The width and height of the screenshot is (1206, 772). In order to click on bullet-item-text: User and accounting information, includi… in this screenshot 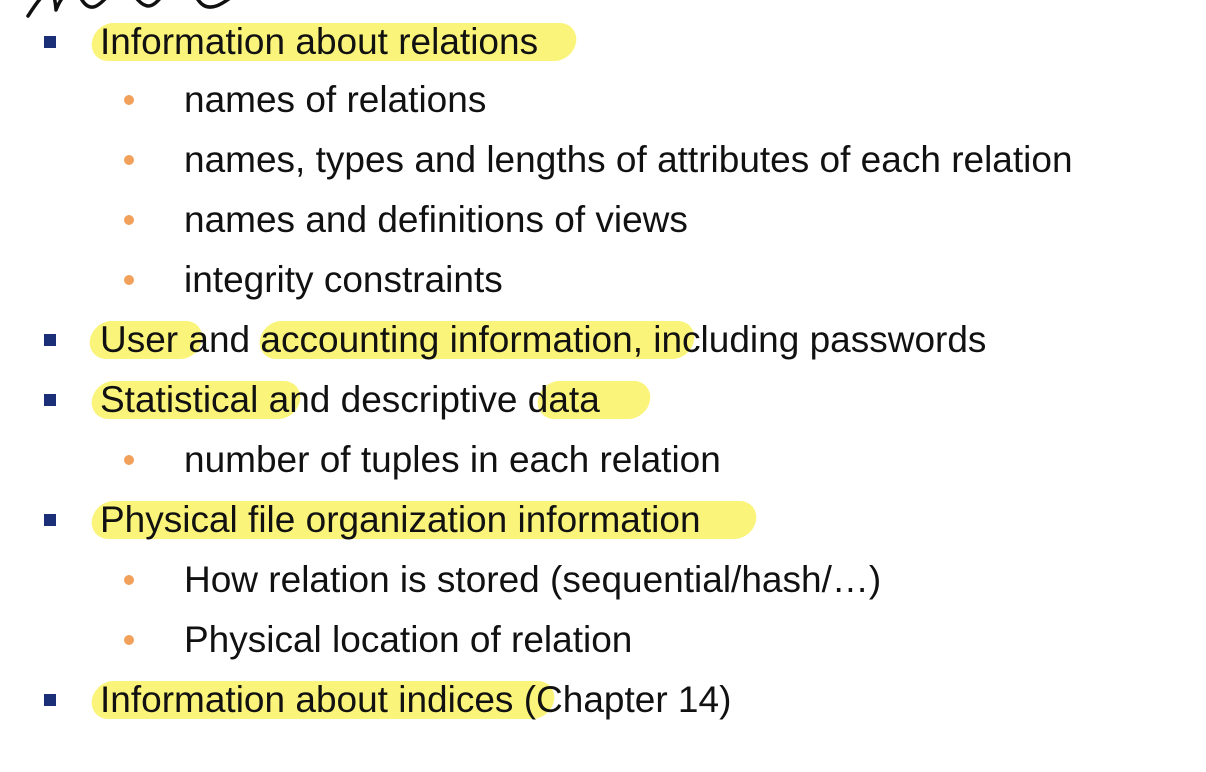, I will do `click(543, 339)`.